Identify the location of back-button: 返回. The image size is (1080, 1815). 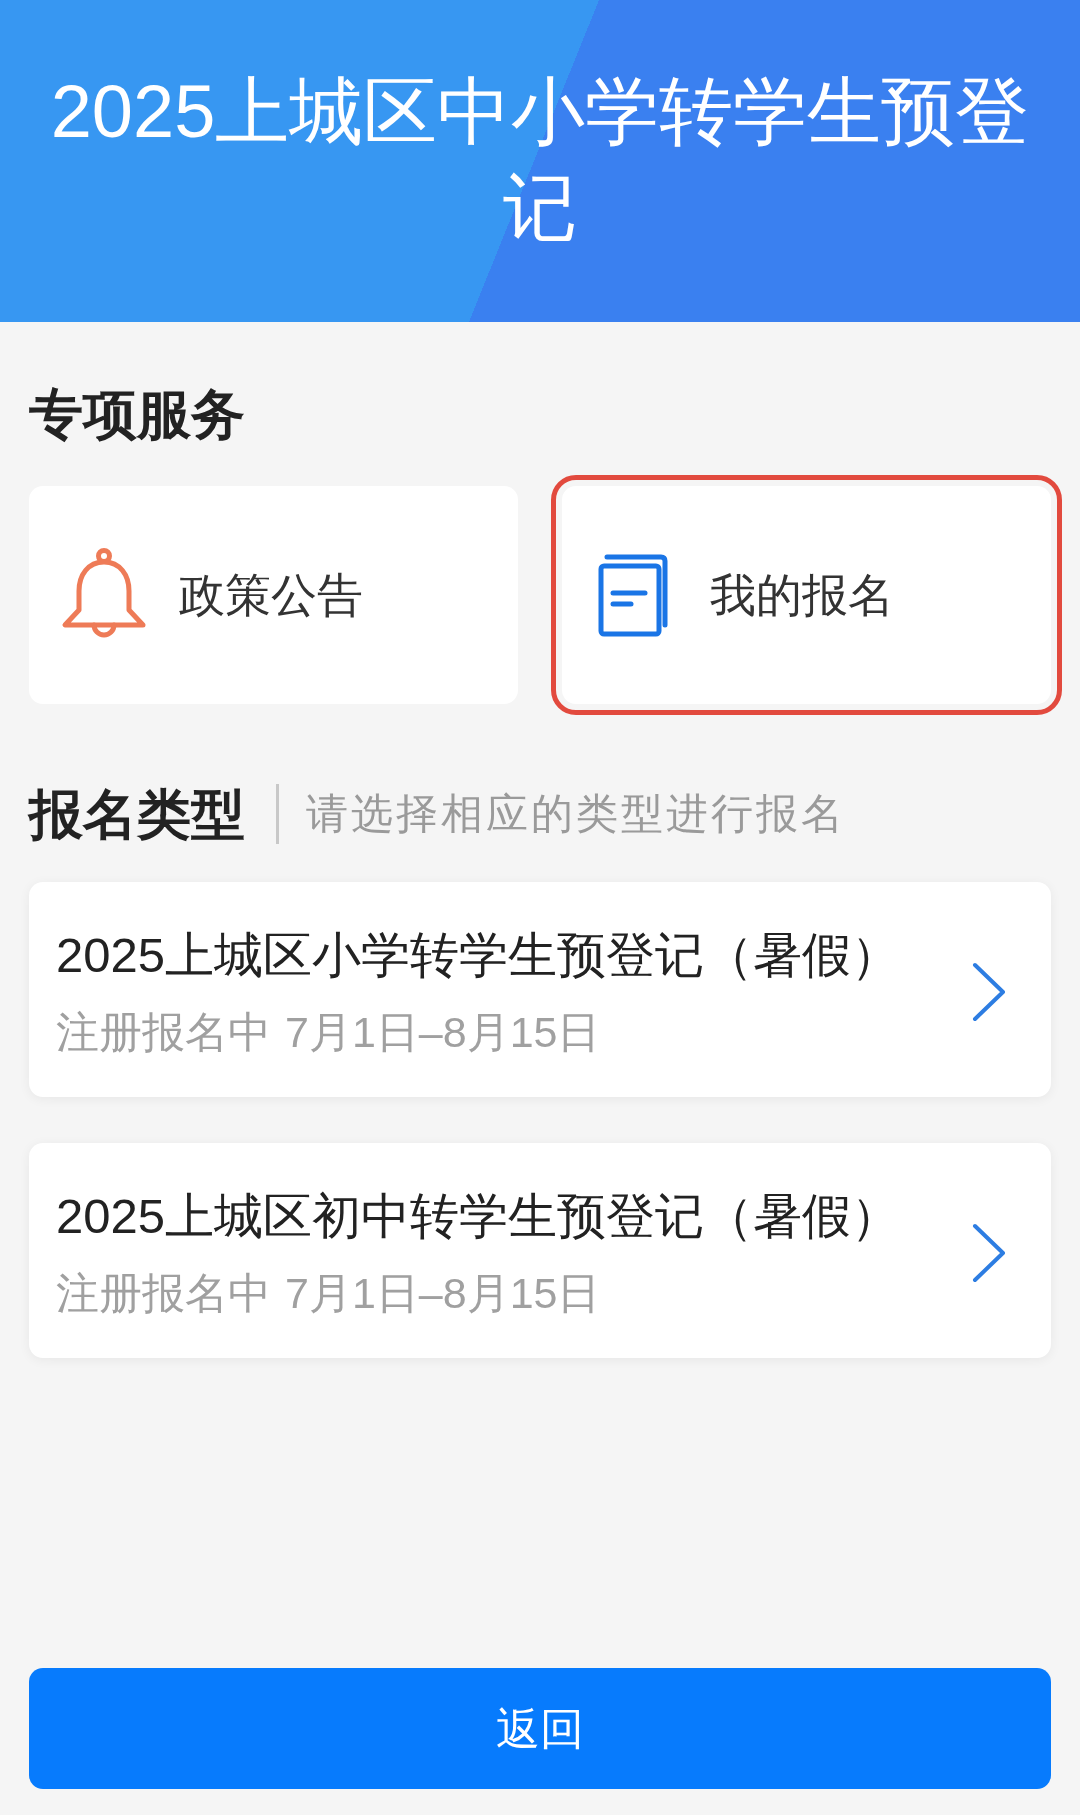
(540, 1728).